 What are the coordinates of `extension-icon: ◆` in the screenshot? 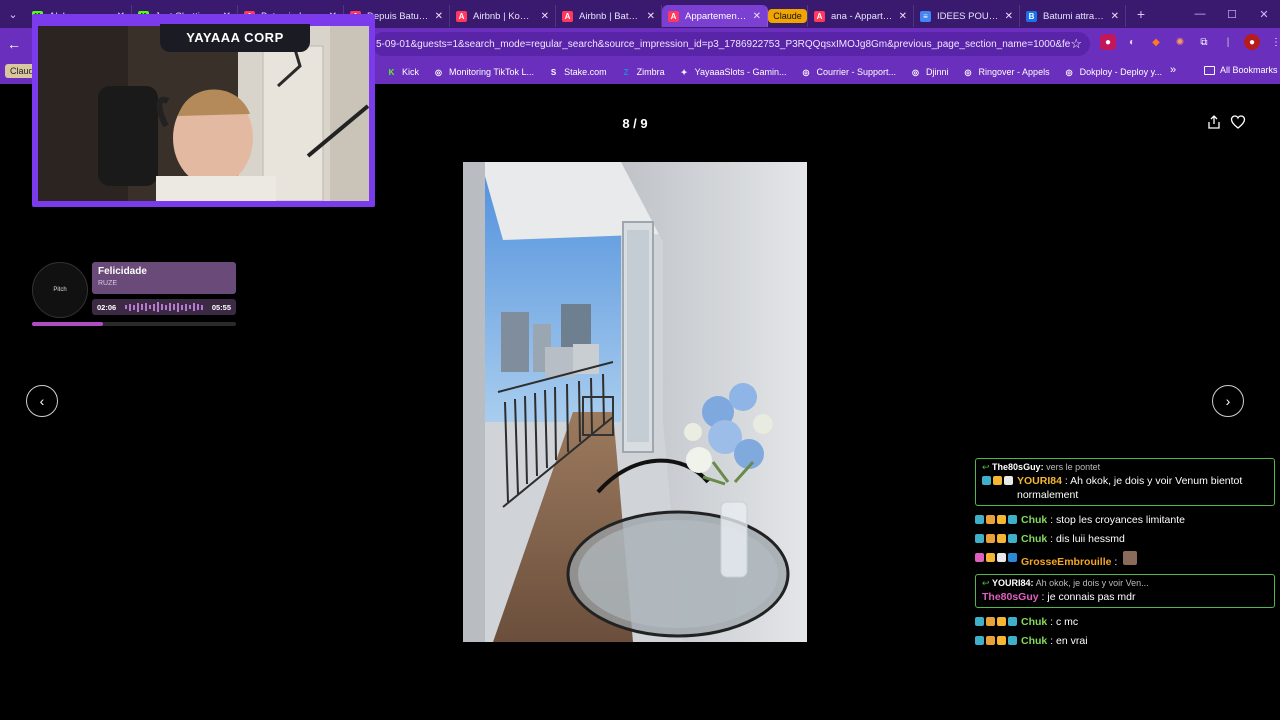 It's located at (1156, 42).